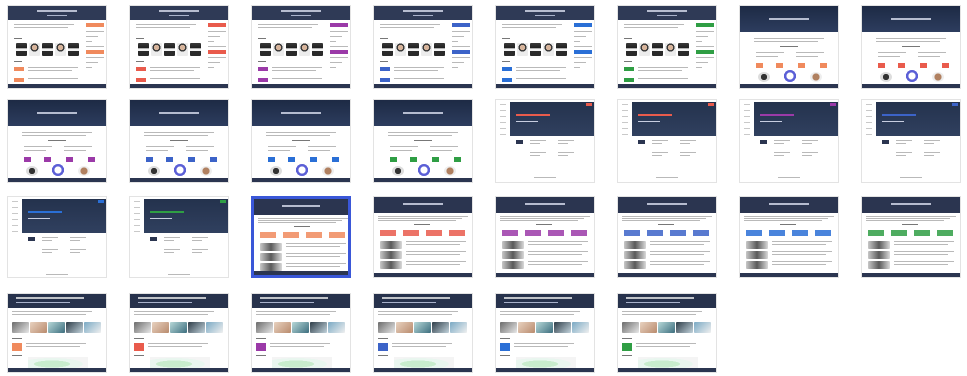 This screenshot has width=967, height=376. I want to click on text-line, so click(904, 152).